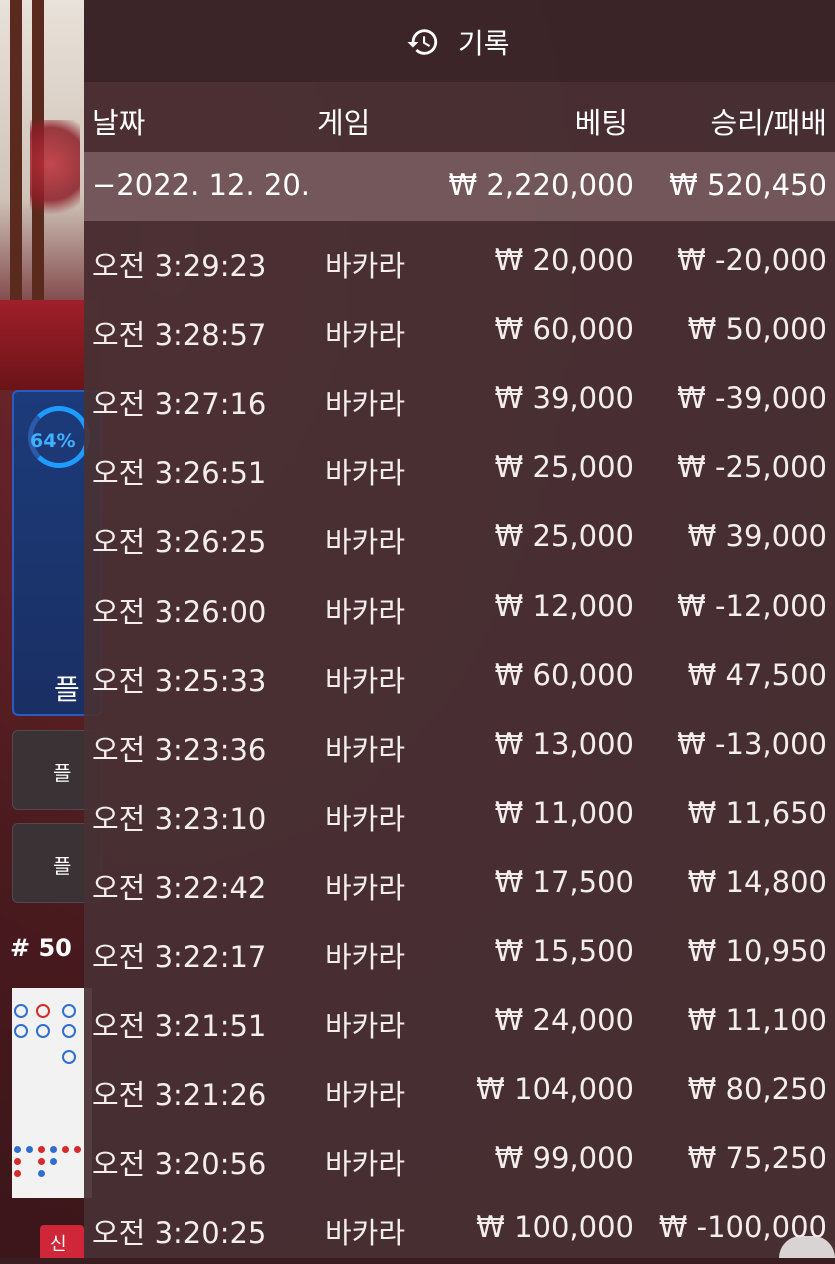 This screenshot has width=835, height=1264. I want to click on history-header: 기록, so click(459, 41).